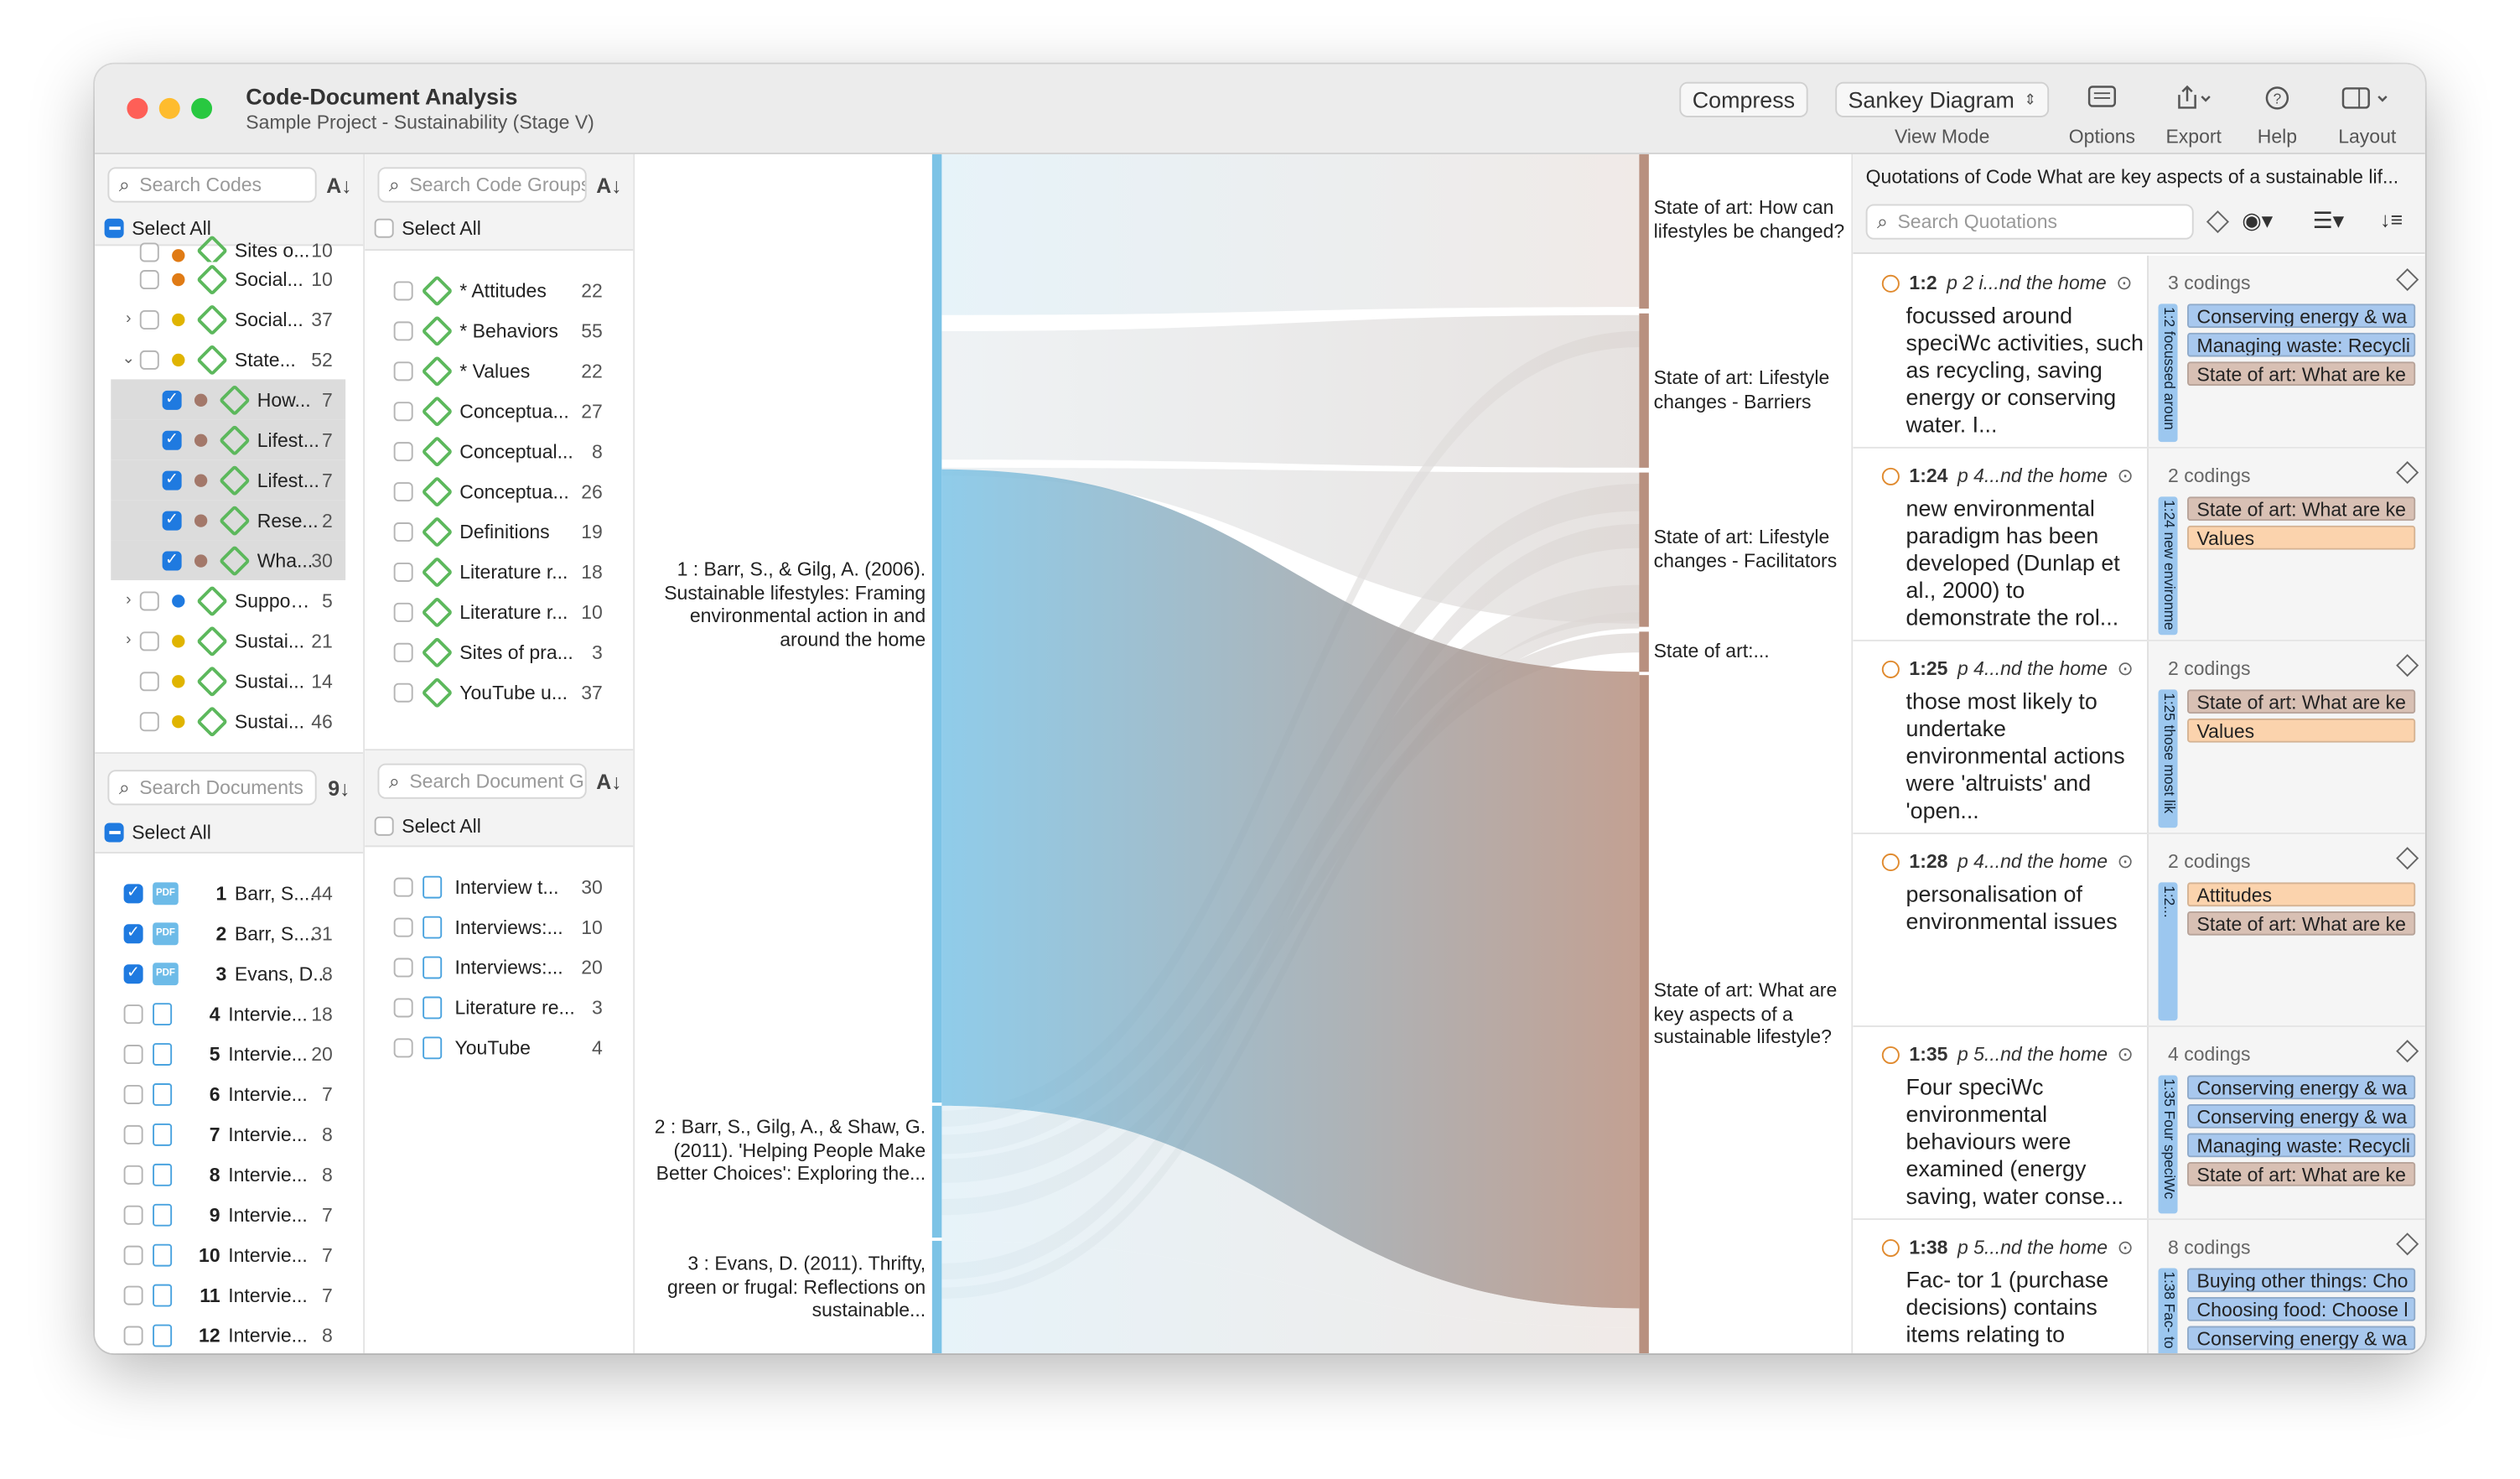 The height and width of the screenshot is (1479, 2520). What do you see at coordinates (128, 359) in the screenshot?
I see `disclosure-chevron-icon: ⌄` at bounding box center [128, 359].